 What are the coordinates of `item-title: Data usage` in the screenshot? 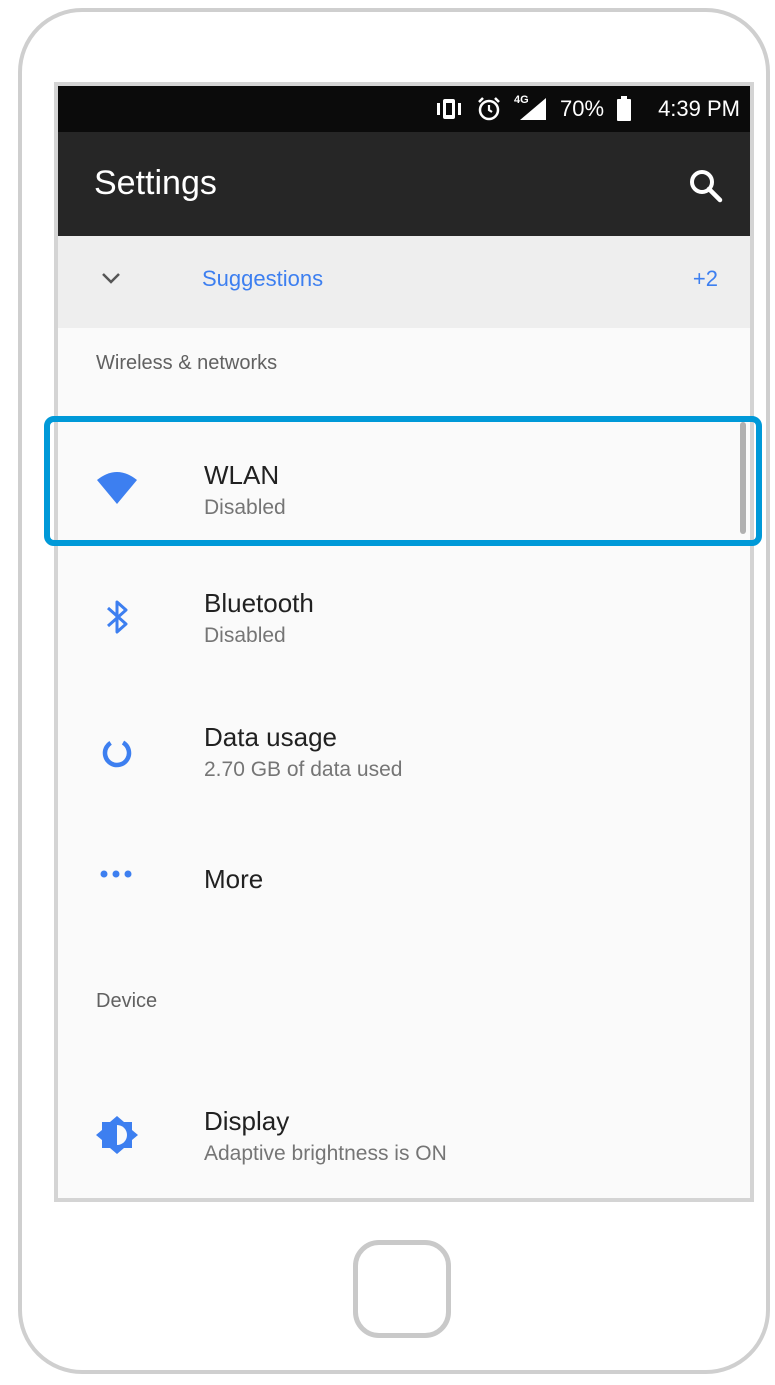 It's located at (270, 737).